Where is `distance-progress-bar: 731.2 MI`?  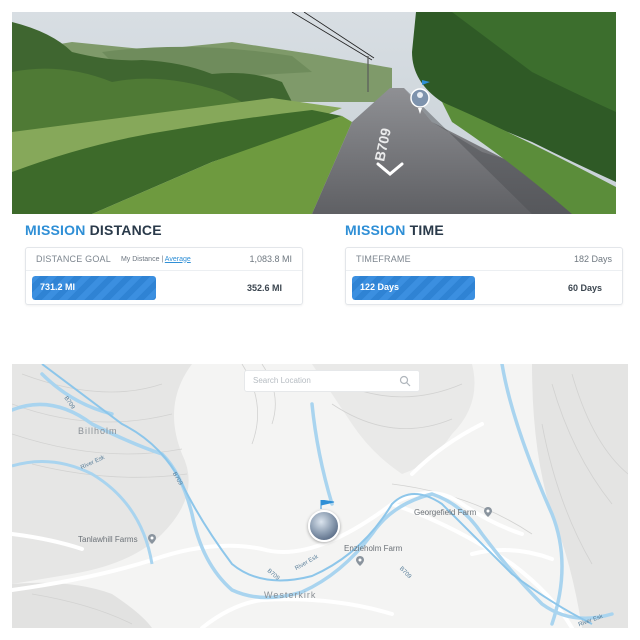 distance-progress-bar: 731.2 MI is located at coordinates (124, 287).